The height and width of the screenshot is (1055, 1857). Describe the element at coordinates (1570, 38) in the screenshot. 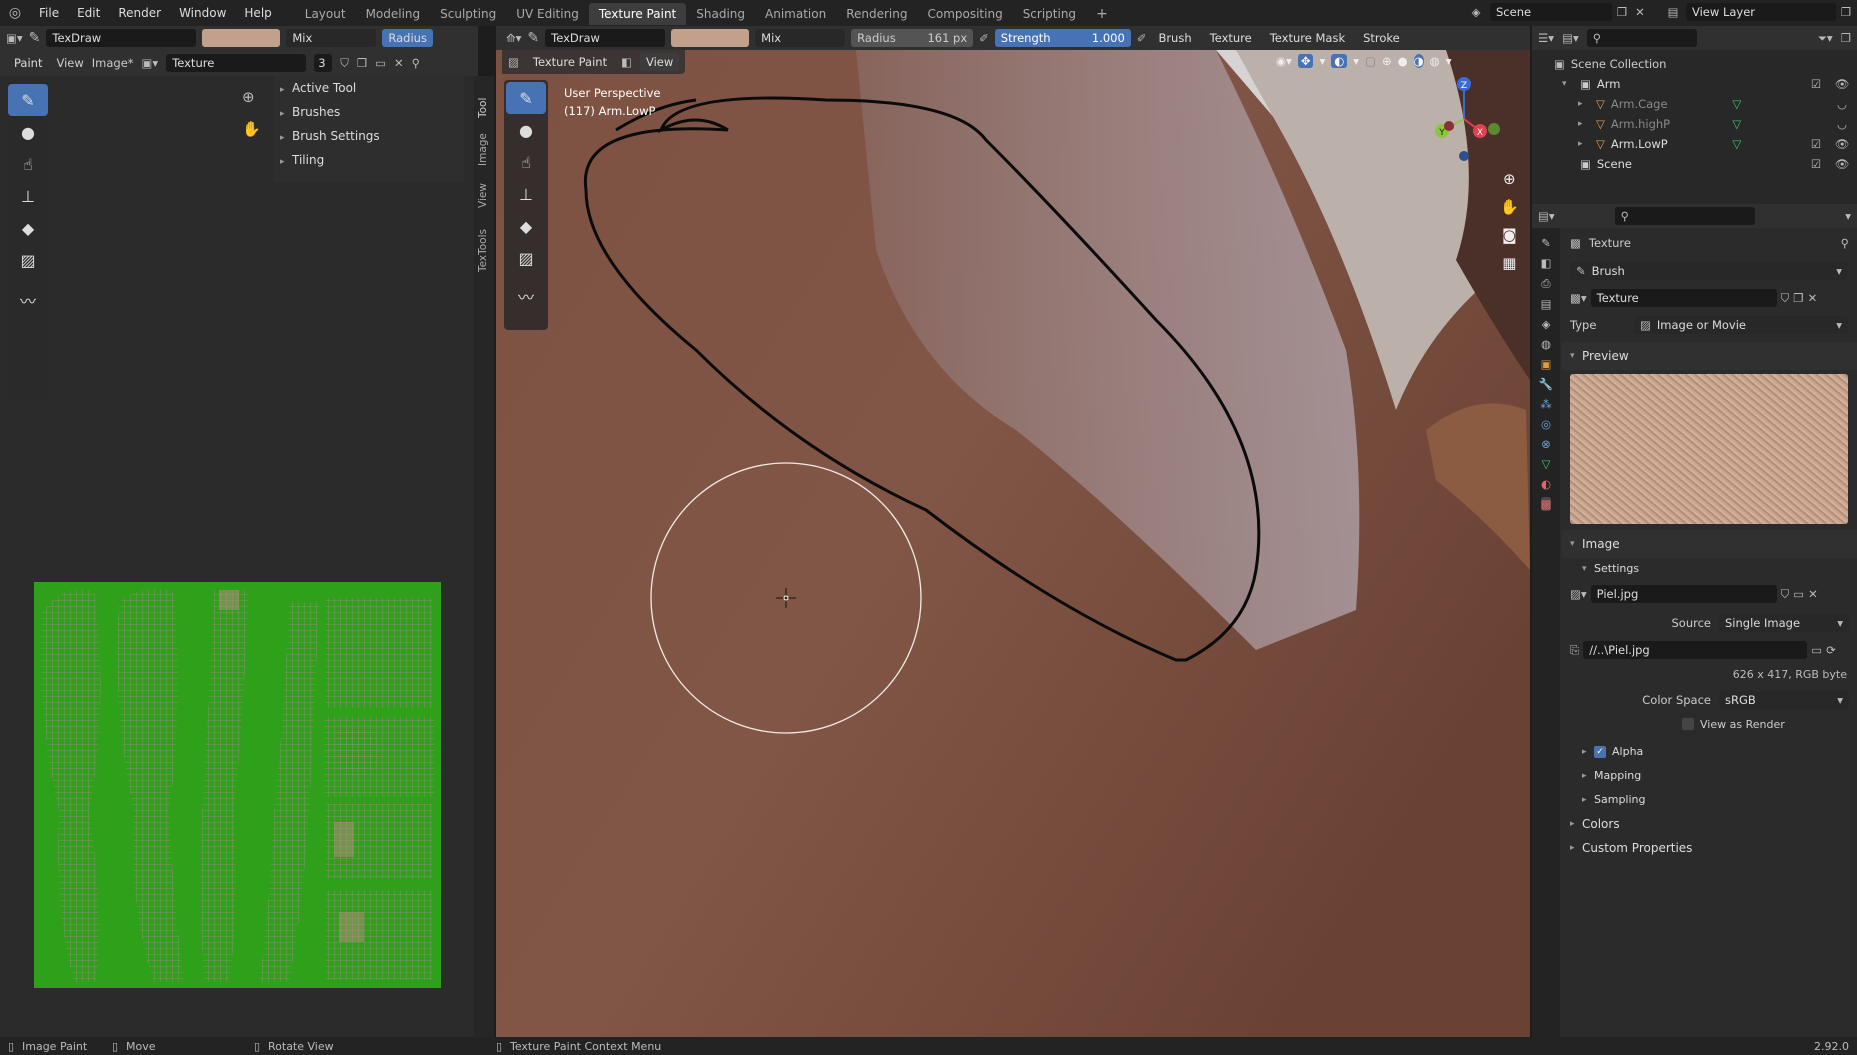

I see `display-mode-icon: ▤▾` at that location.